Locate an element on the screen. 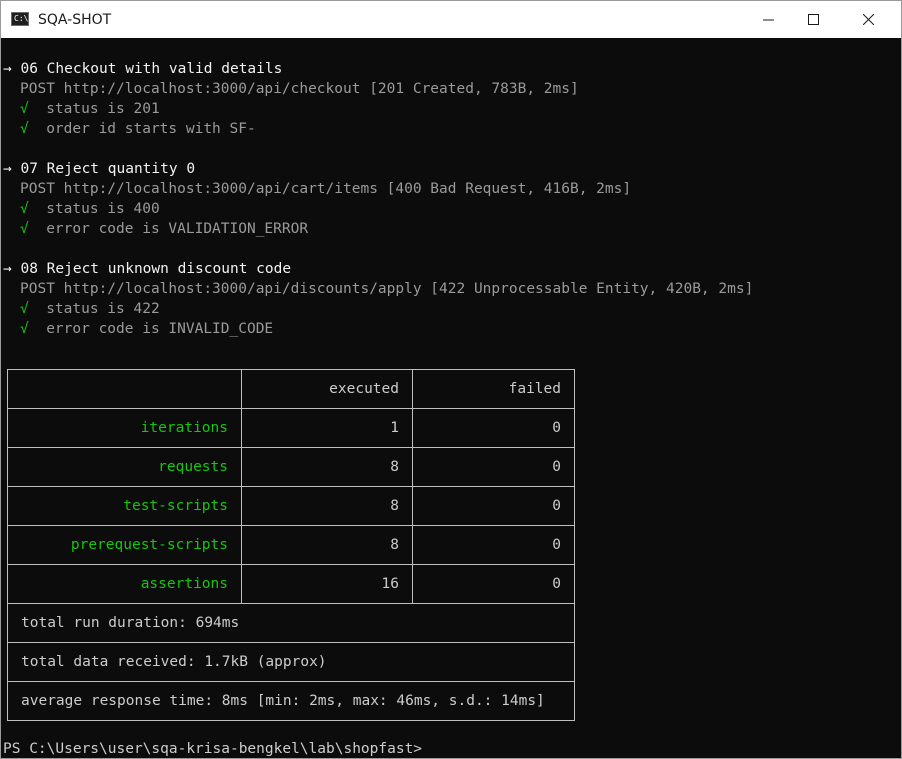 This screenshot has width=902, height=759. assertion-text: status is 400 is located at coordinates (94, 209).